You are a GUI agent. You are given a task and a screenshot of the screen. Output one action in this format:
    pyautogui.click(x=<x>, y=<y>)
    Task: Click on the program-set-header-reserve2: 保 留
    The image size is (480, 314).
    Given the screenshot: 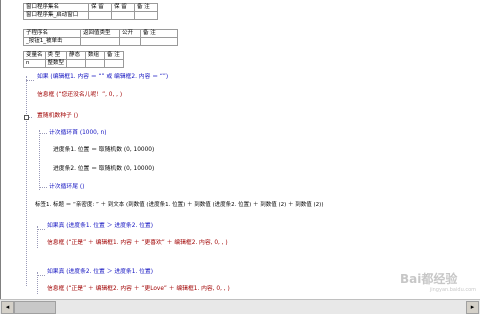 What is the action you would take?
    pyautogui.click(x=123, y=7)
    